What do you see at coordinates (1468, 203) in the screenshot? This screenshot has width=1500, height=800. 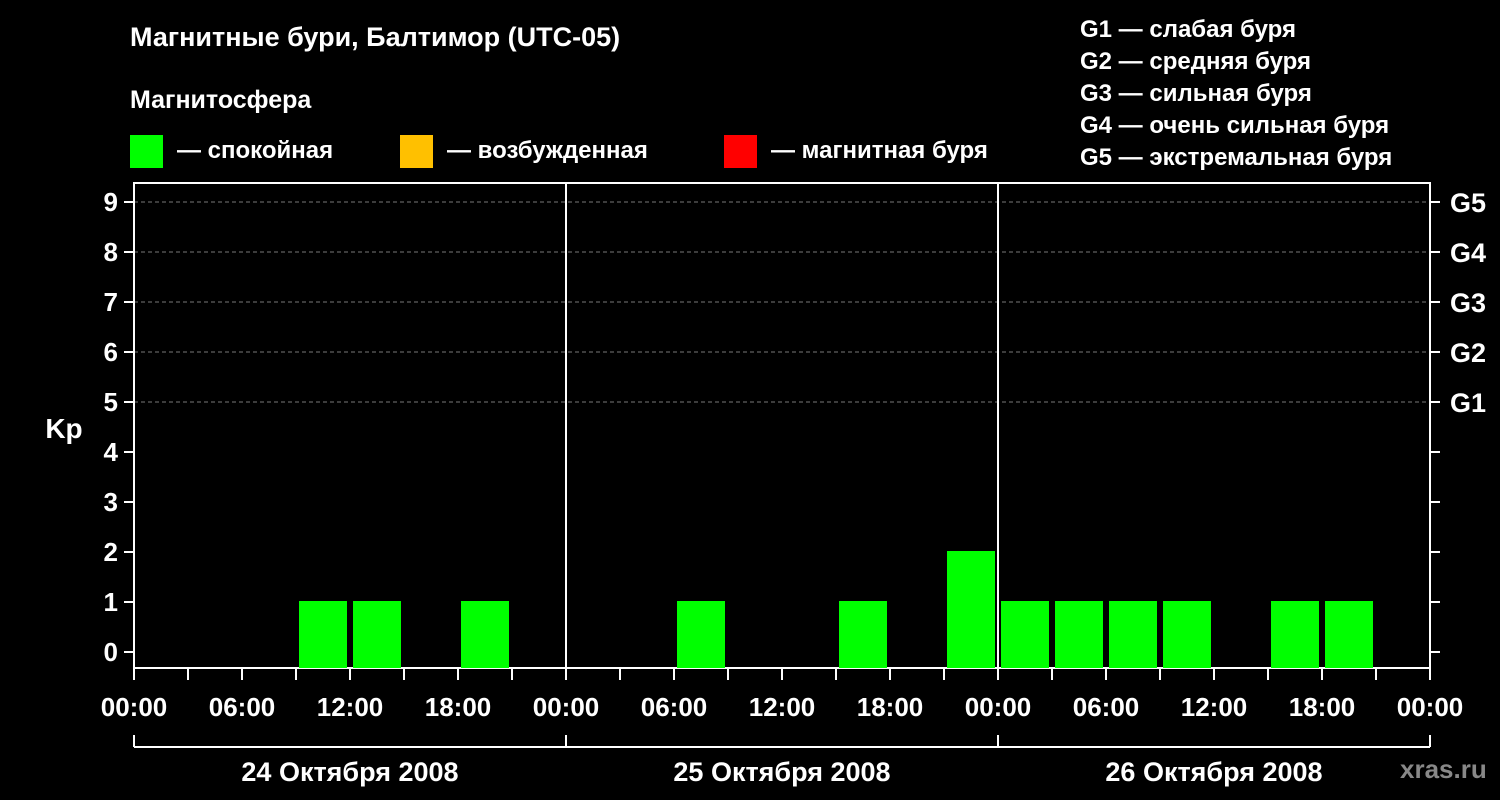 I see `g-level-label: G5` at bounding box center [1468, 203].